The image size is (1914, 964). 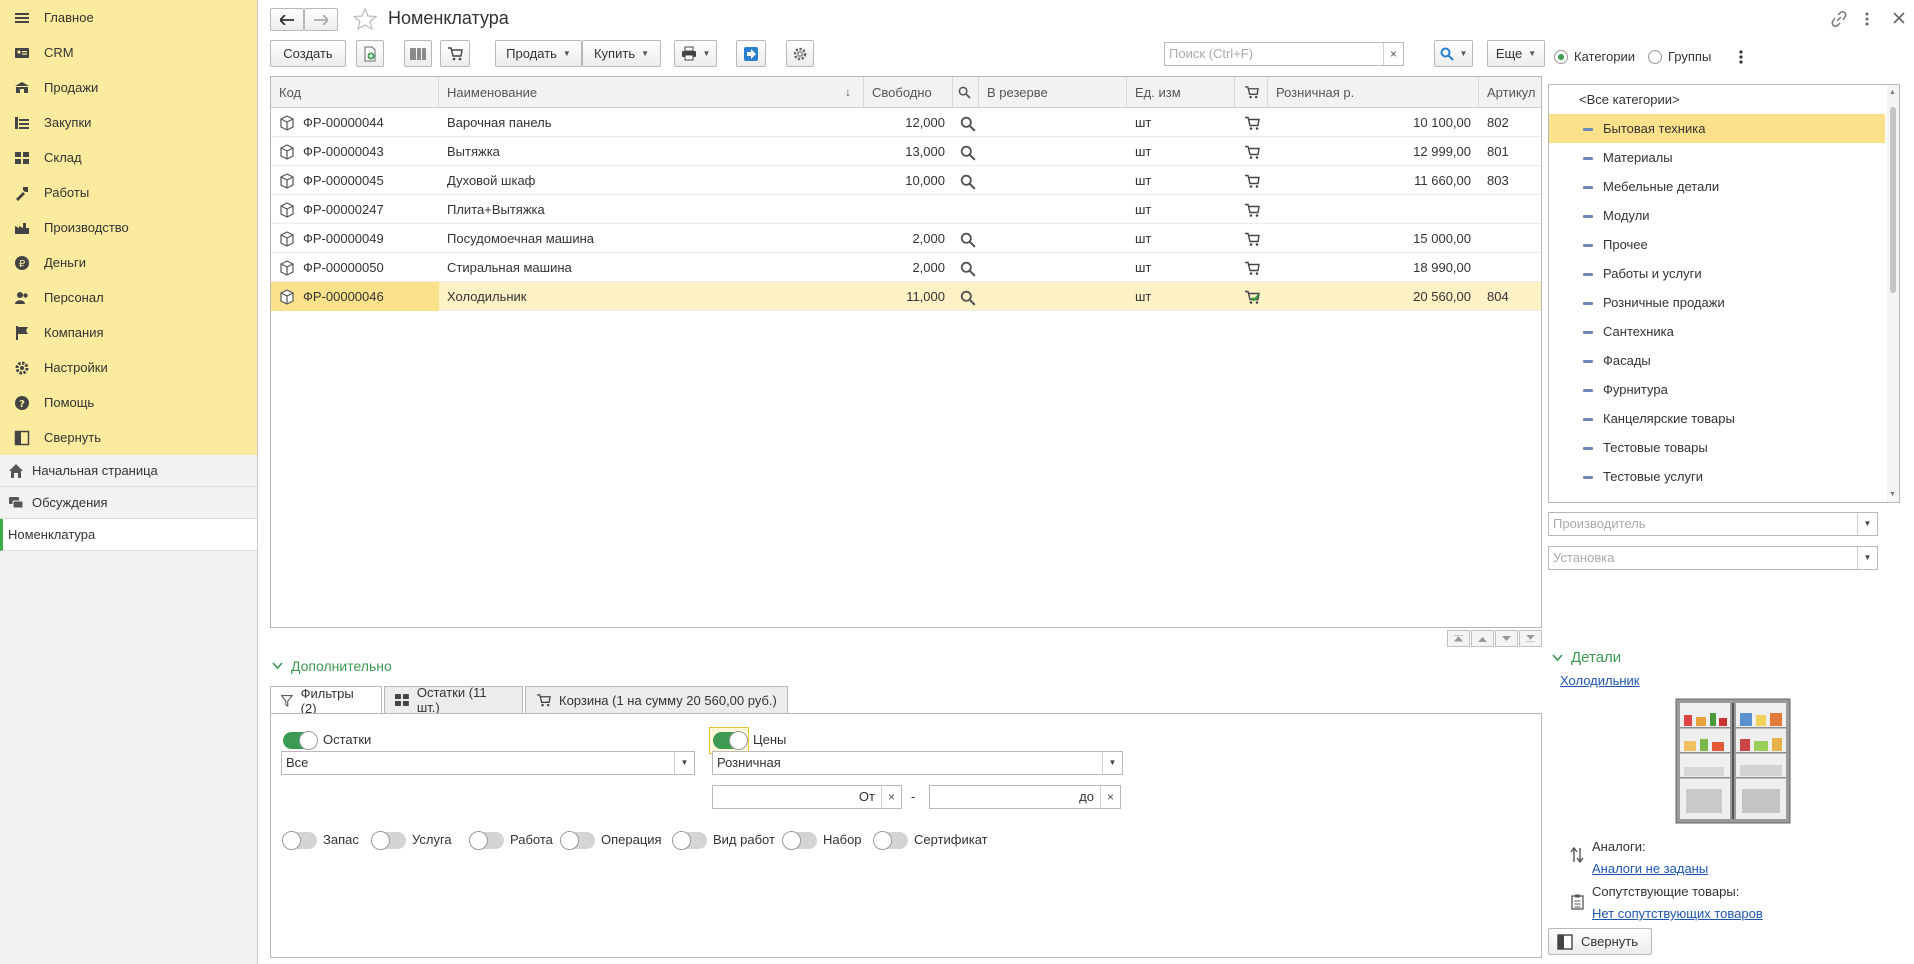 What do you see at coordinates (128, 157) in the screenshot?
I see `sidebar-item-warehouse: Склад` at bounding box center [128, 157].